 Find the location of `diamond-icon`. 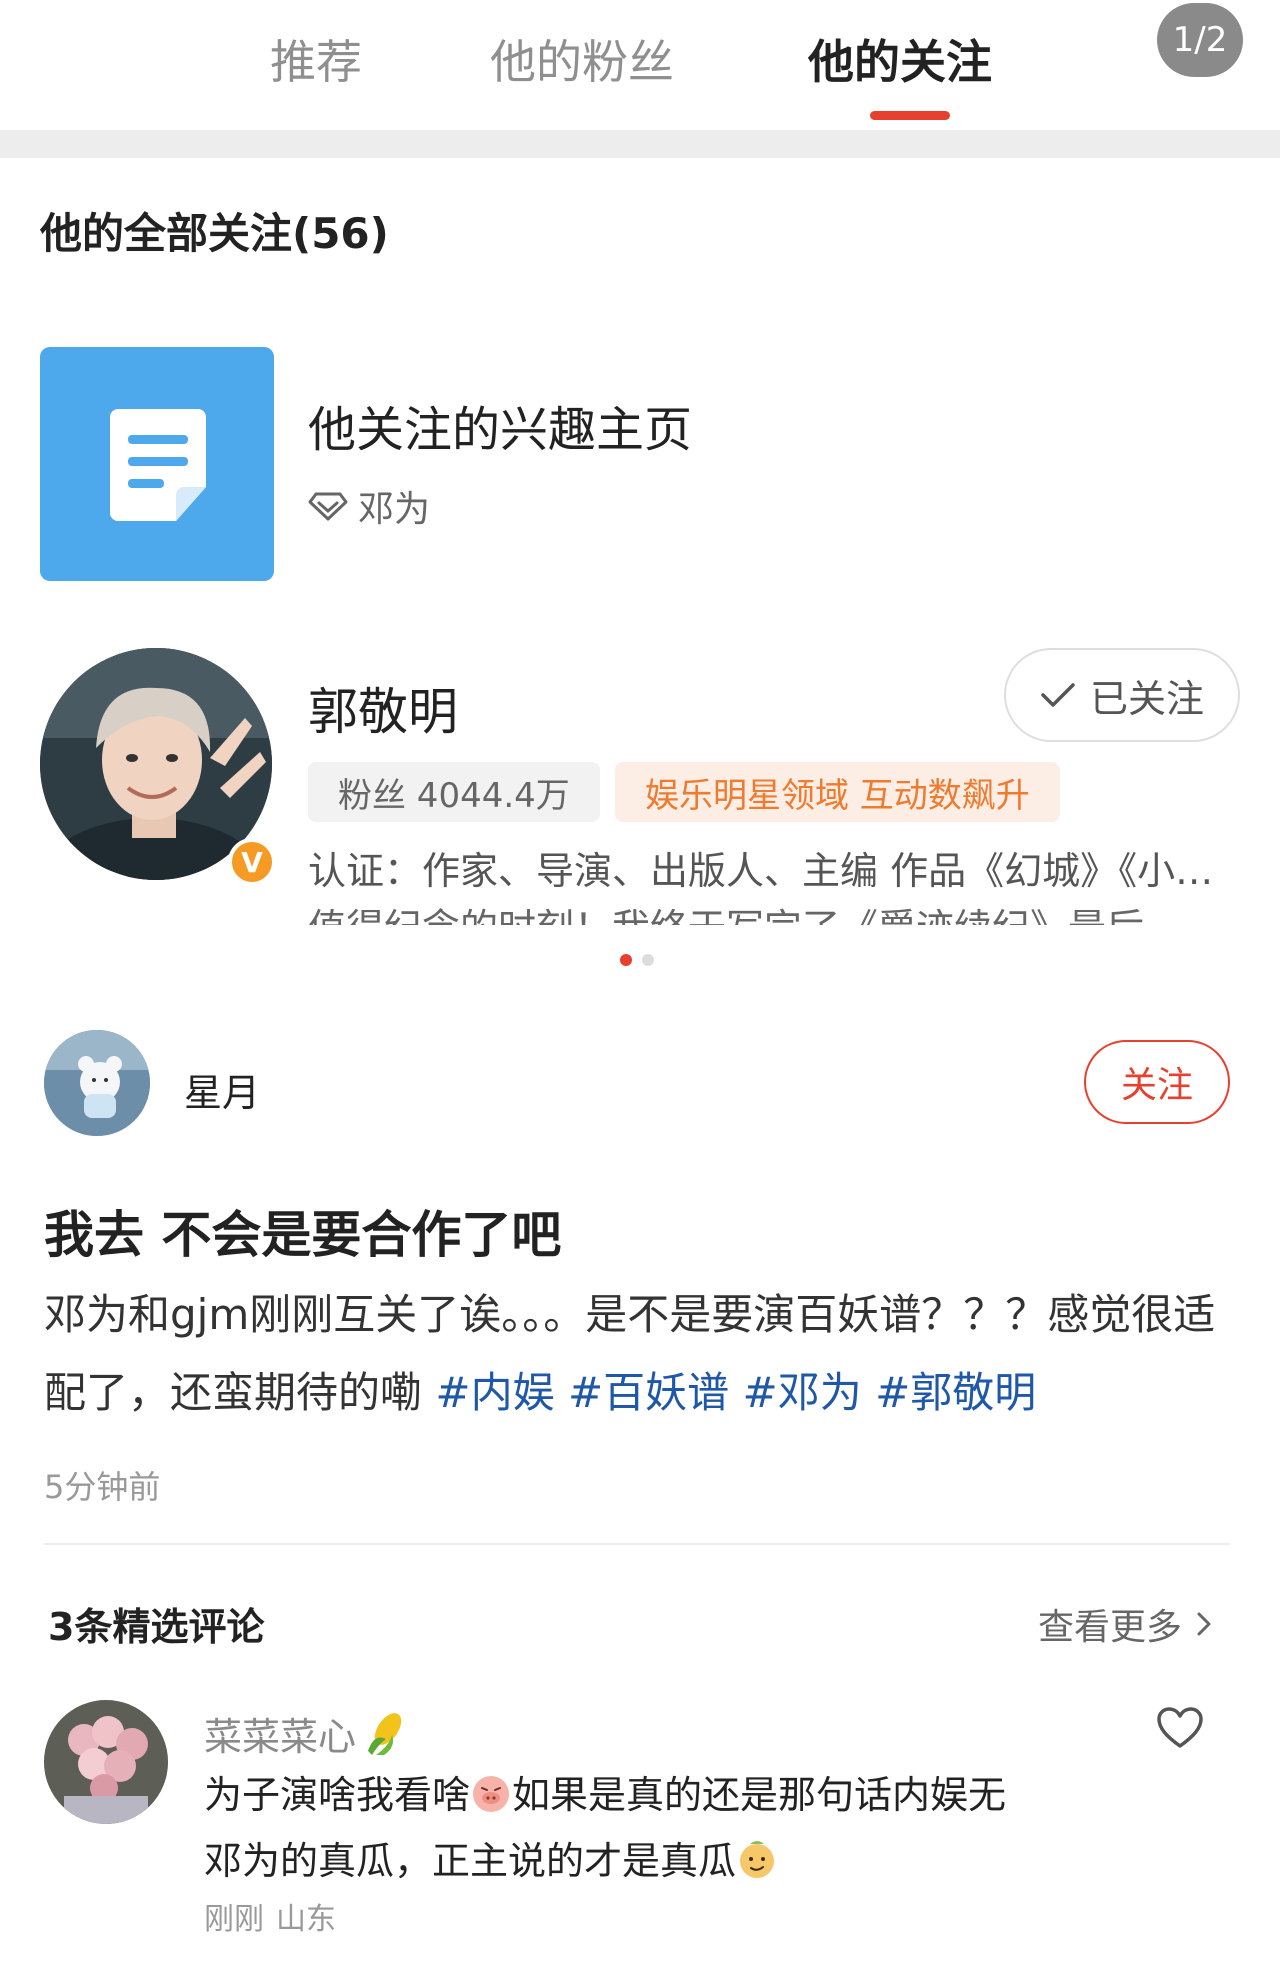

diamond-icon is located at coordinates (328, 506).